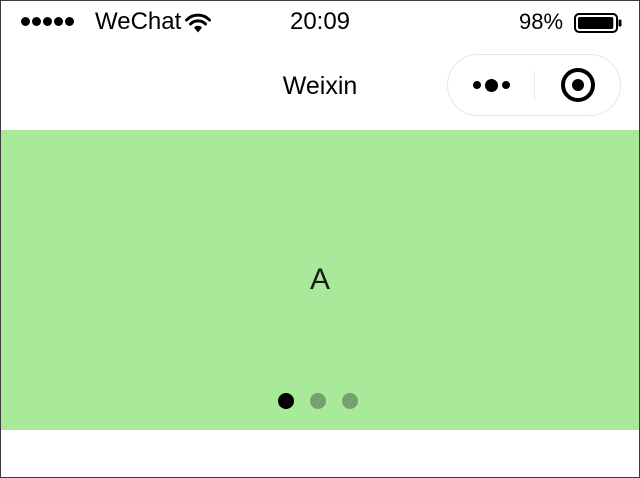 This screenshot has width=640, height=478. I want to click on close-miniprogram-button, so click(578, 85).